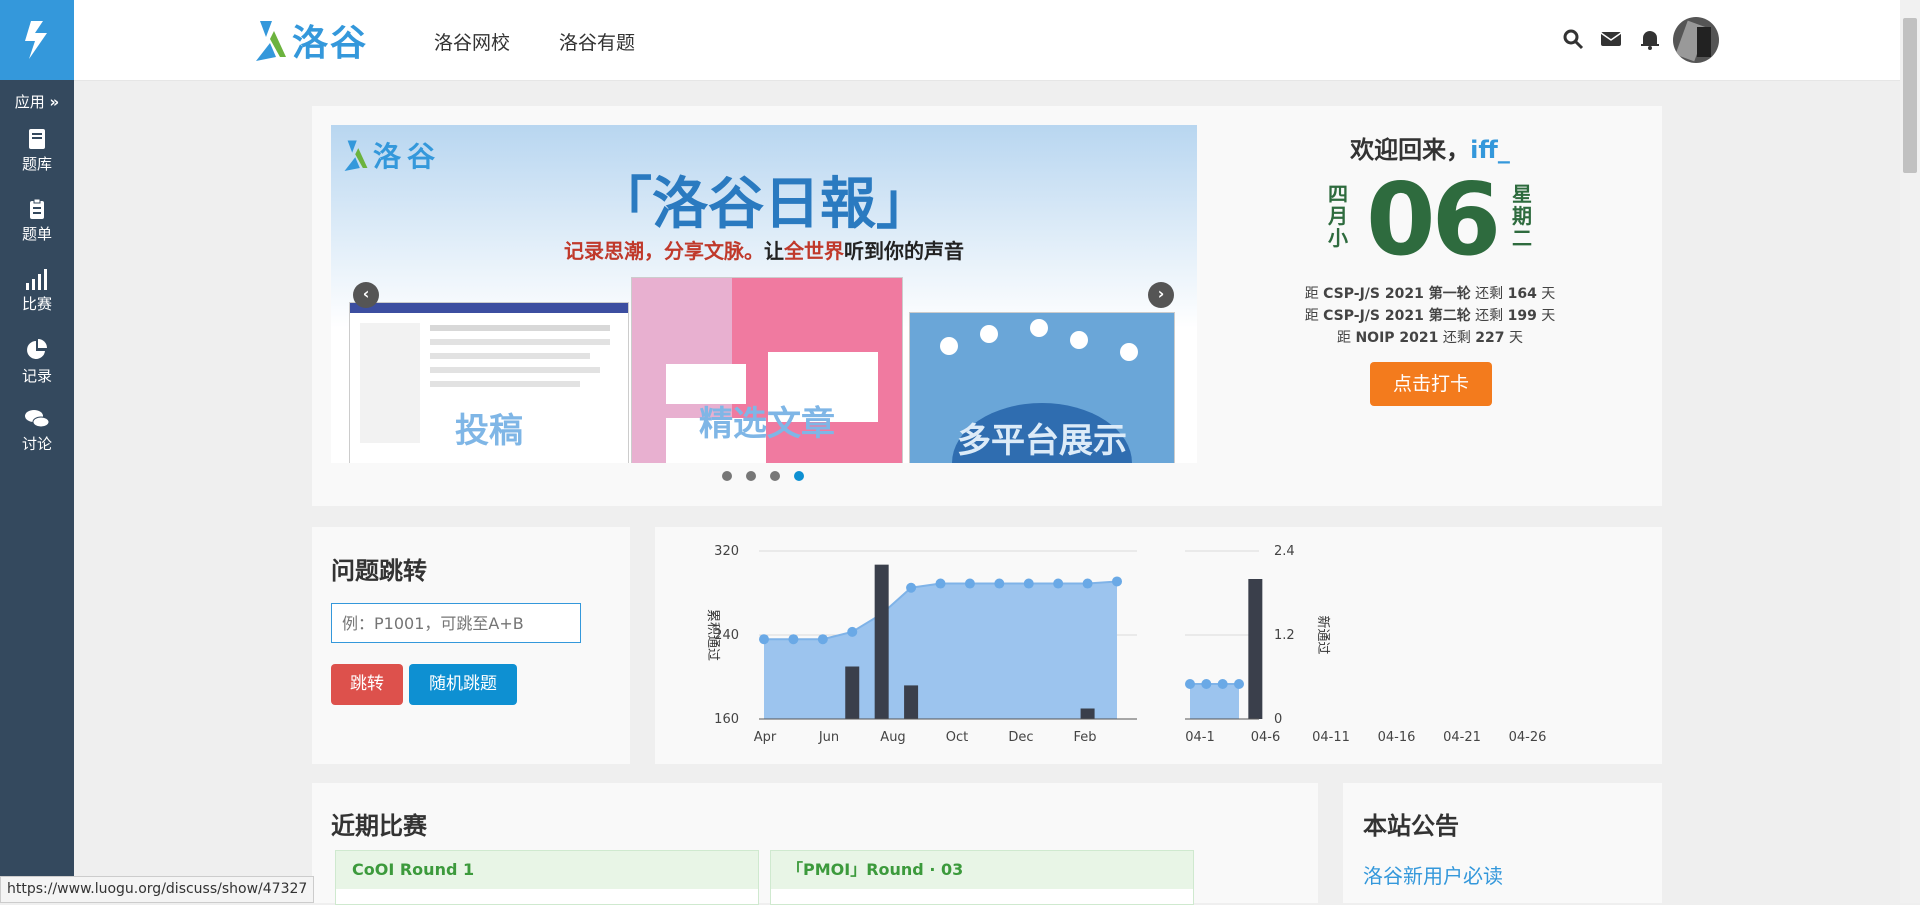 The image size is (1920, 905). Describe the element at coordinates (1338, 216) in the screenshot. I see `lunar-date: 四月小` at that location.